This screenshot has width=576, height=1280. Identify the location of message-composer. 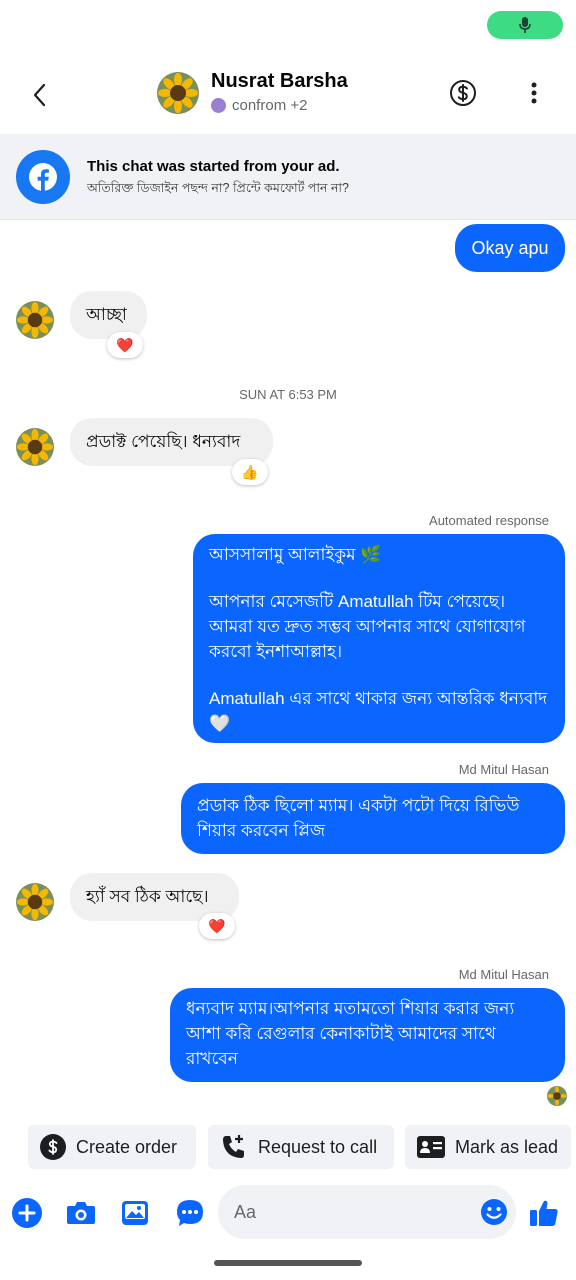
(288, 1213).